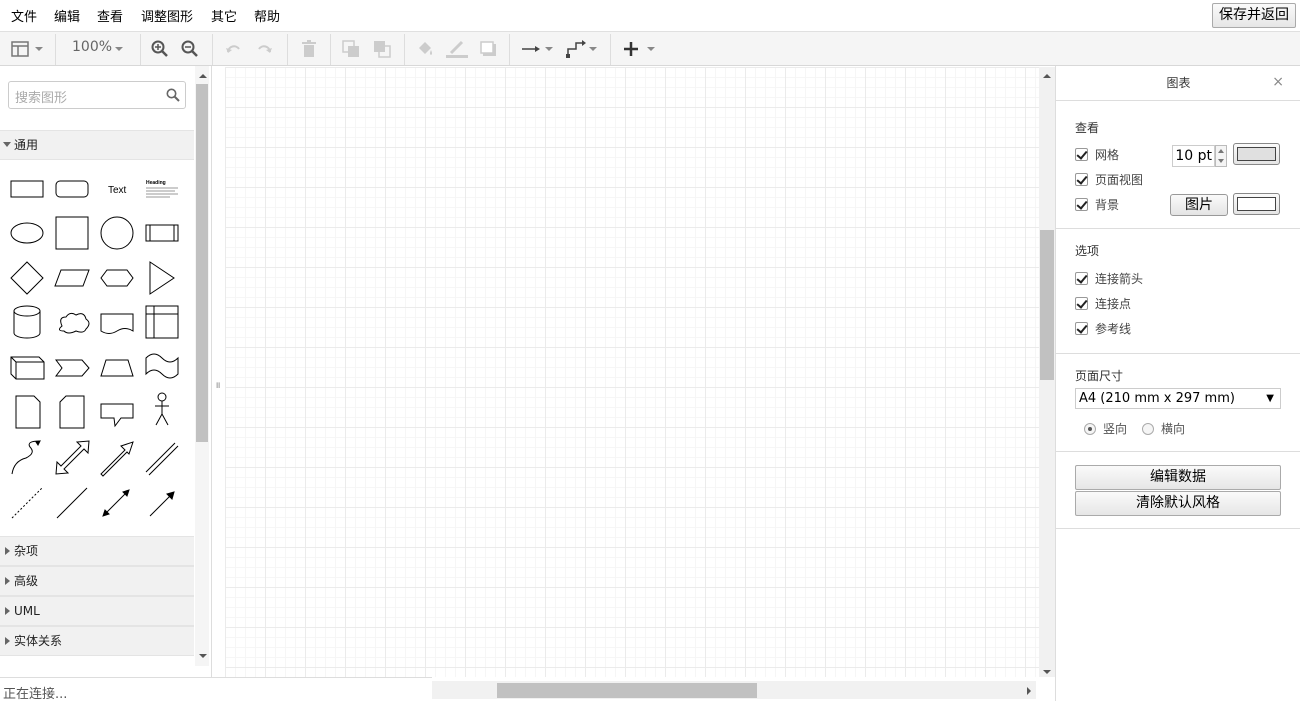 This screenshot has height=701, width=1300. What do you see at coordinates (382, 49) in the screenshot?
I see `to-back-icon` at bounding box center [382, 49].